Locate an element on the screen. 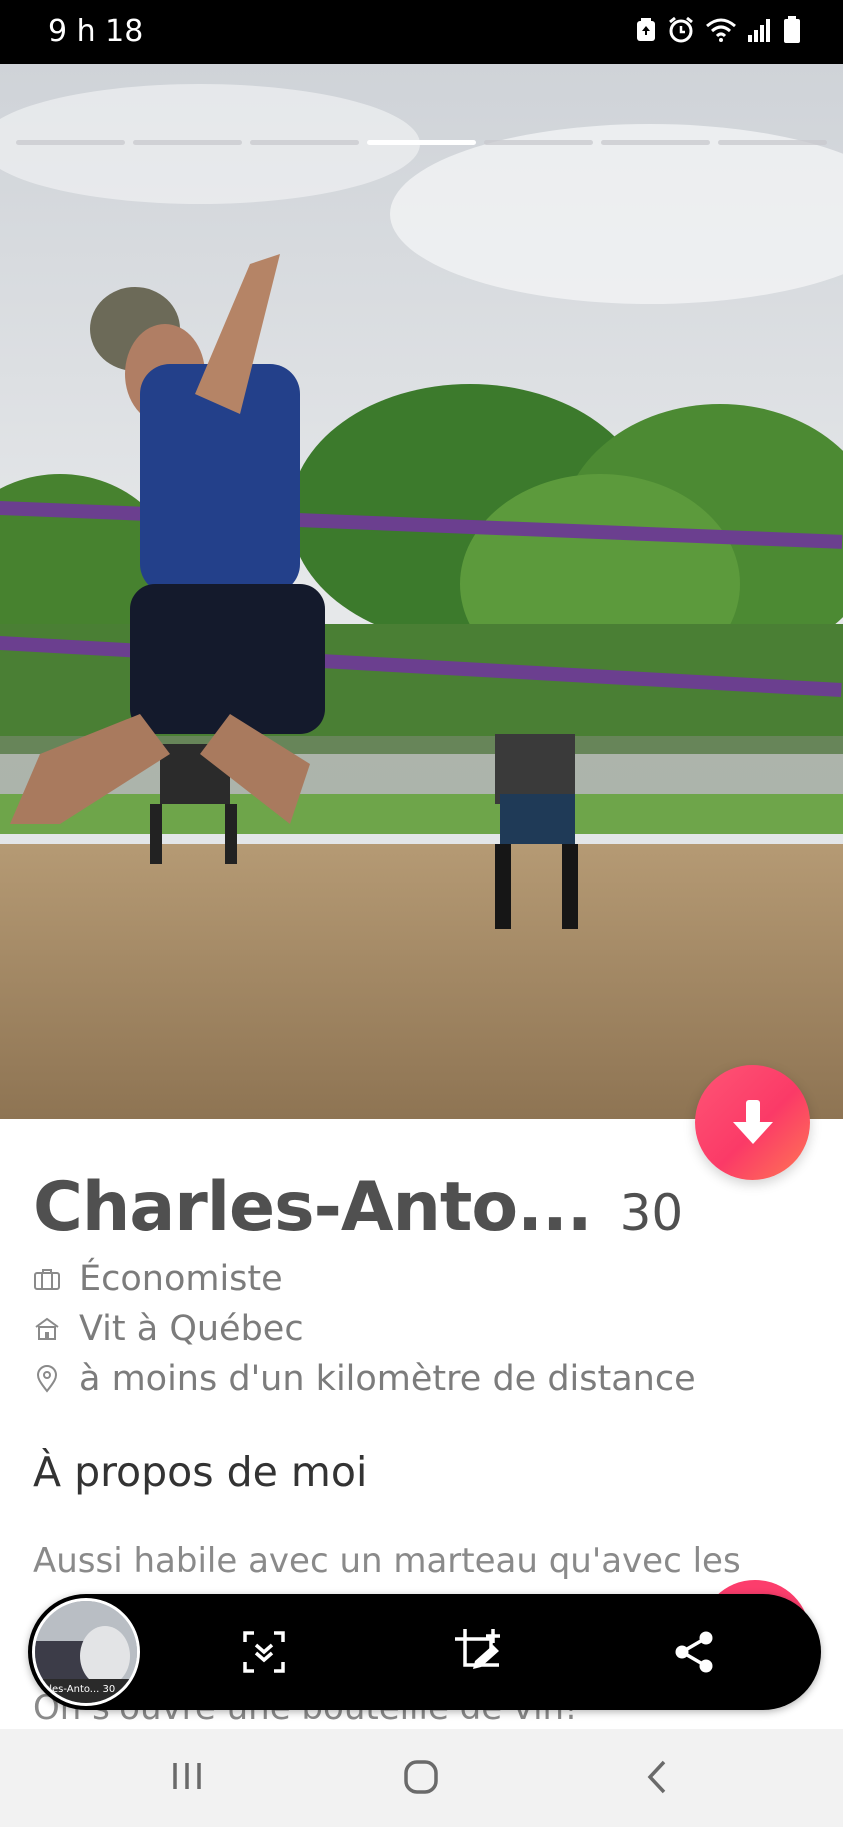 The width and height of the screenshot is (843, 1827). thumbnail-label: arles-Anto... 30 is located at coordinates (77, 1689).